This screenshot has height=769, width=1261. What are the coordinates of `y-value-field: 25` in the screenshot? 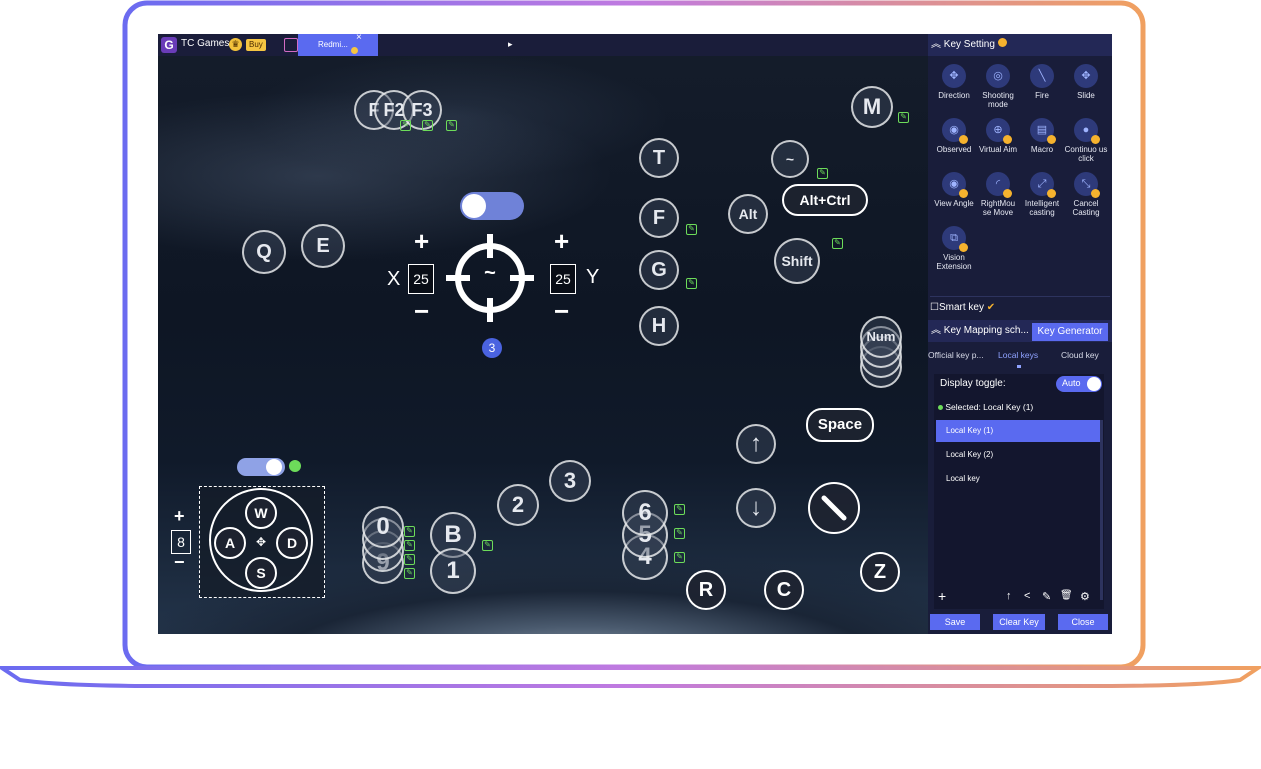 It's located at (563, 279).